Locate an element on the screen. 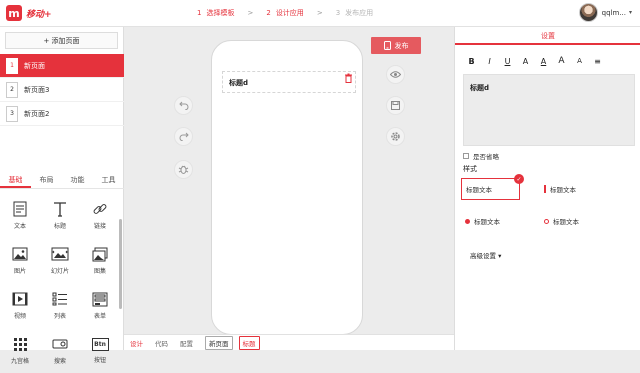 This screenshot has height=373, width=640. page-list: 1 新页面 2 新页面3 3 新页面2 is located at coordinates (62, 90).